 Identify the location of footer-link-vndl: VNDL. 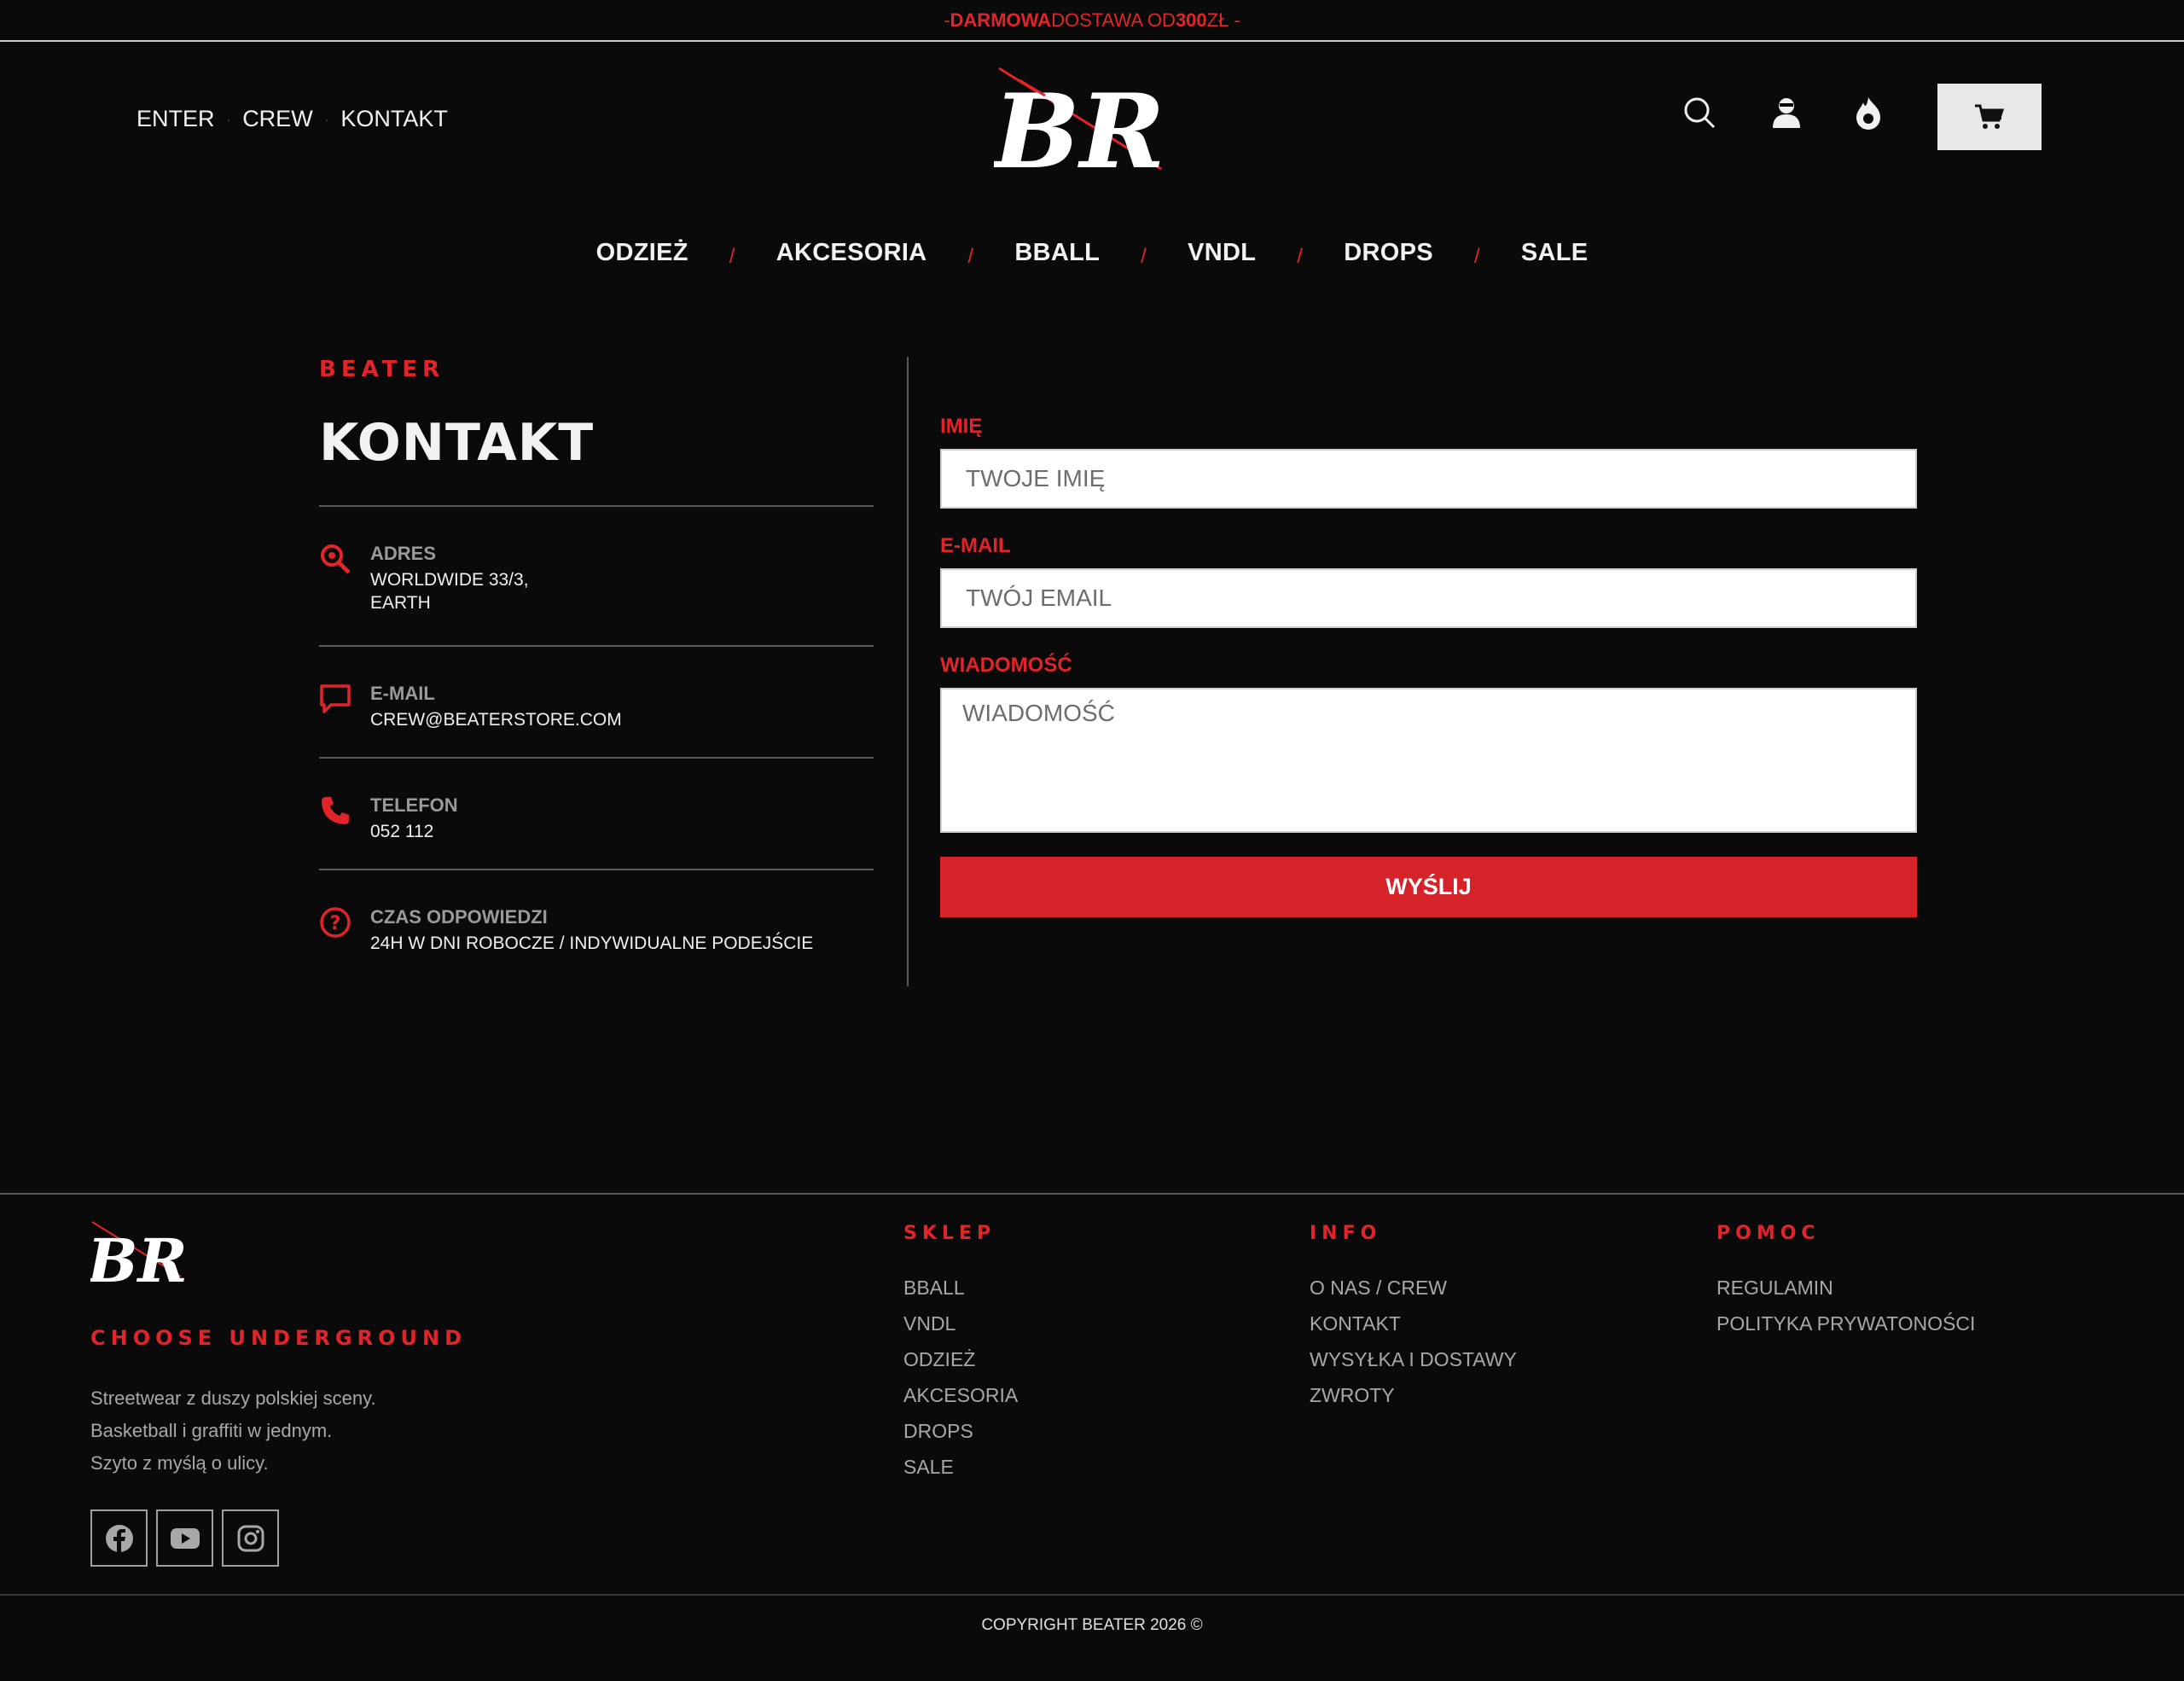
(960, 1323).